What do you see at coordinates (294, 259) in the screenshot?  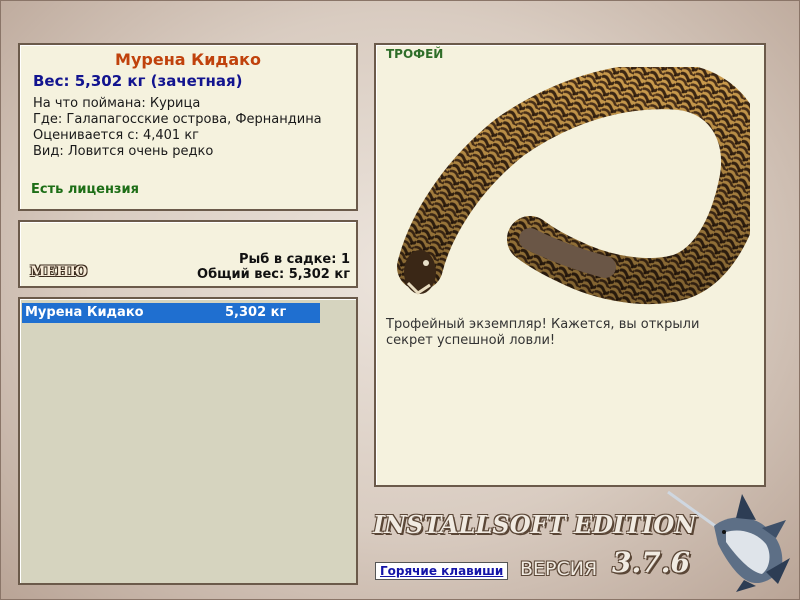 I see `fish-count: Рыб в садке: 1` at bounding box center [294, 259].